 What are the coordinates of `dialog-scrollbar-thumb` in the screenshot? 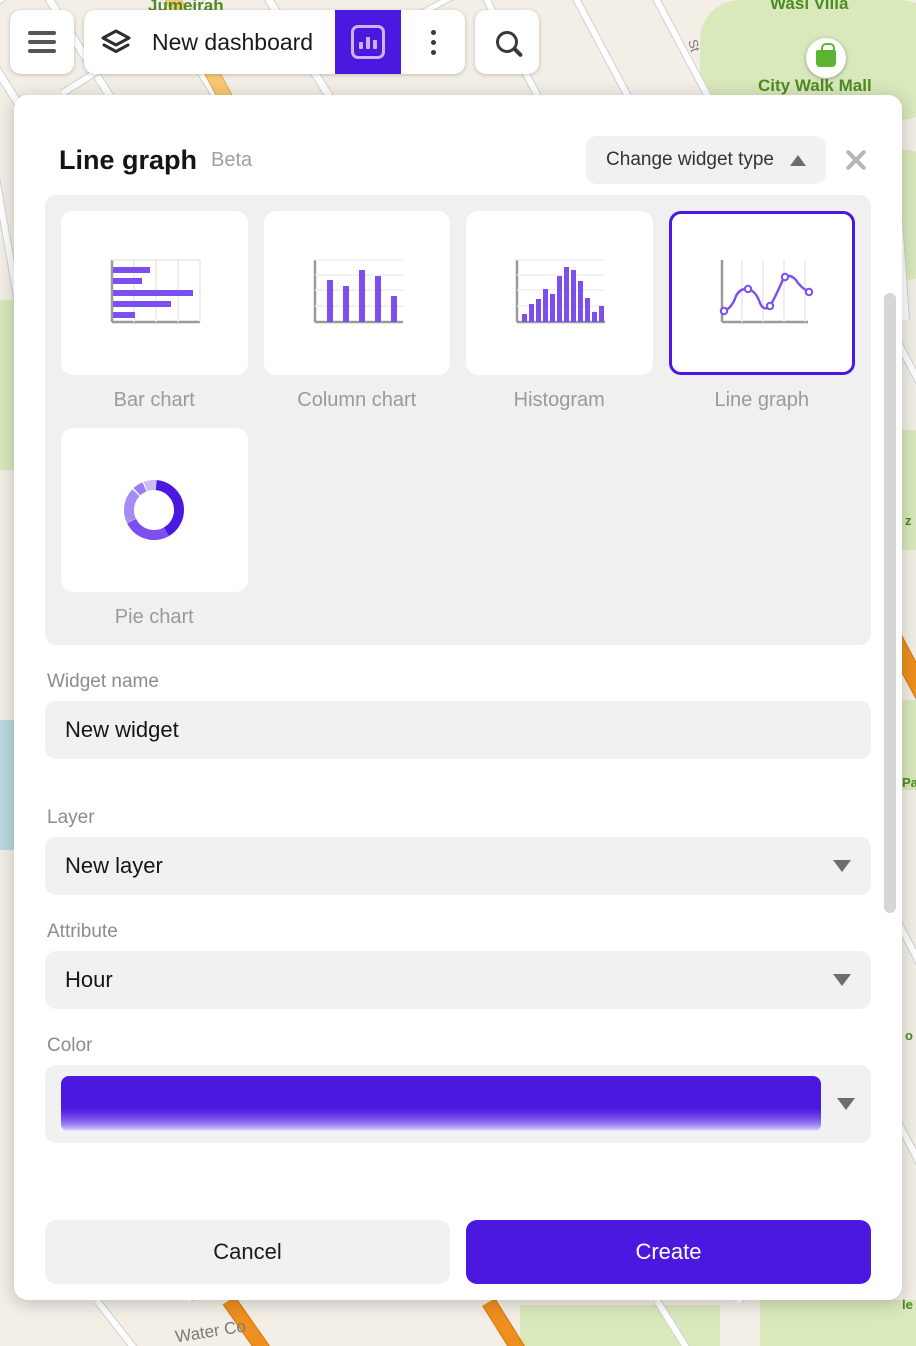 It's located at (890, 603).